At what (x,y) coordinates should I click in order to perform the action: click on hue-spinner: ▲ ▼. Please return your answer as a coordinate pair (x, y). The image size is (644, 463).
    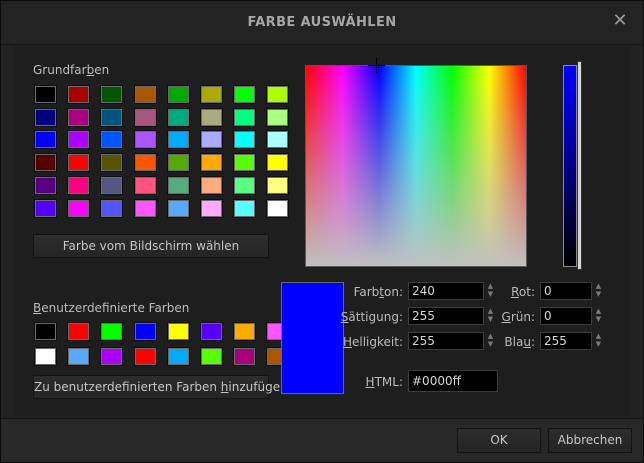
    Looking at the image, I should click on (490, 291).